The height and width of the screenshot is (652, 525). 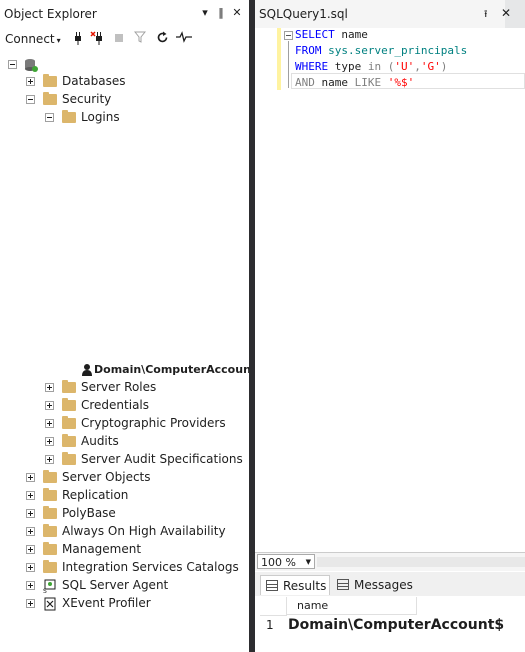 What do you see at coordinates (273, 606) in the screenshot?
I see `row-header-corner` at bounding box center [273, 606].